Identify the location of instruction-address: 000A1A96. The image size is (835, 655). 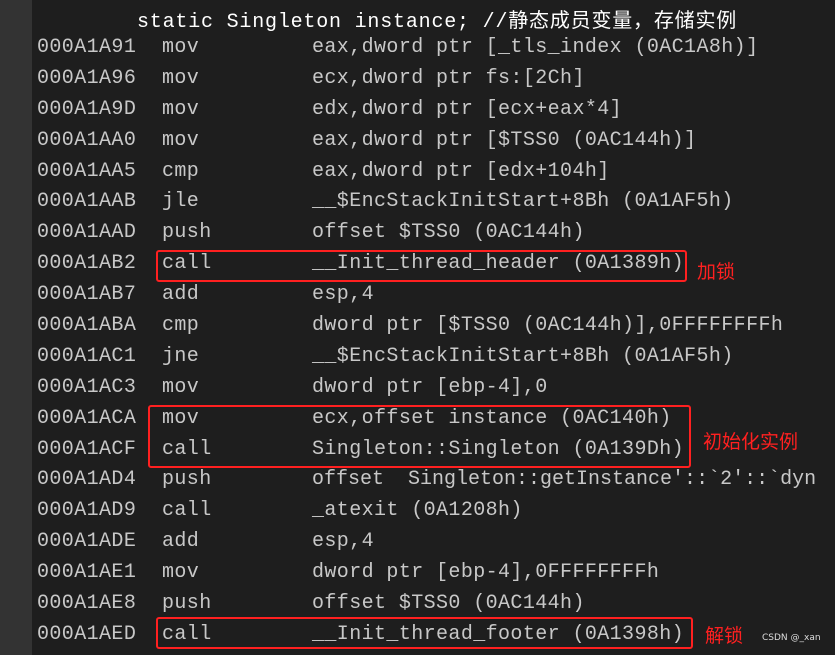
(87, 78).